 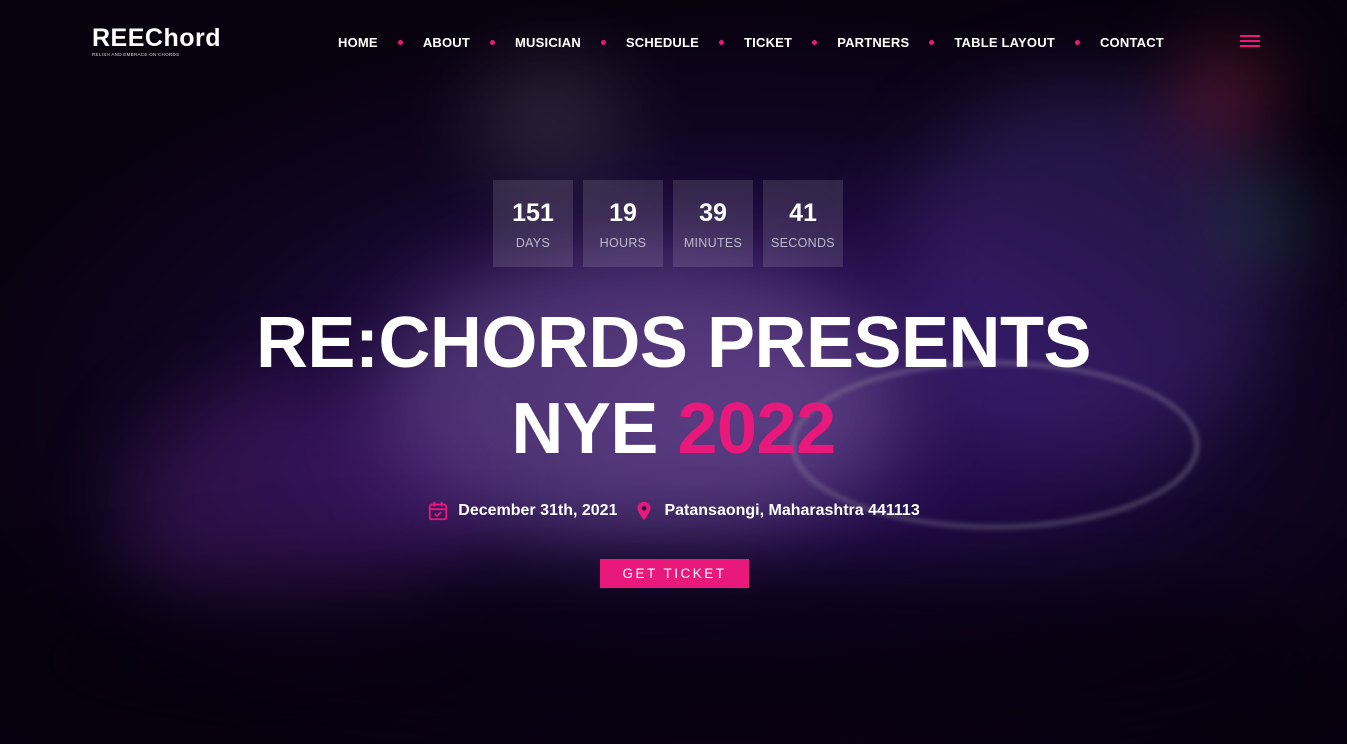 I want to click on logo-text: REEChord, so click(x=156, y=38).